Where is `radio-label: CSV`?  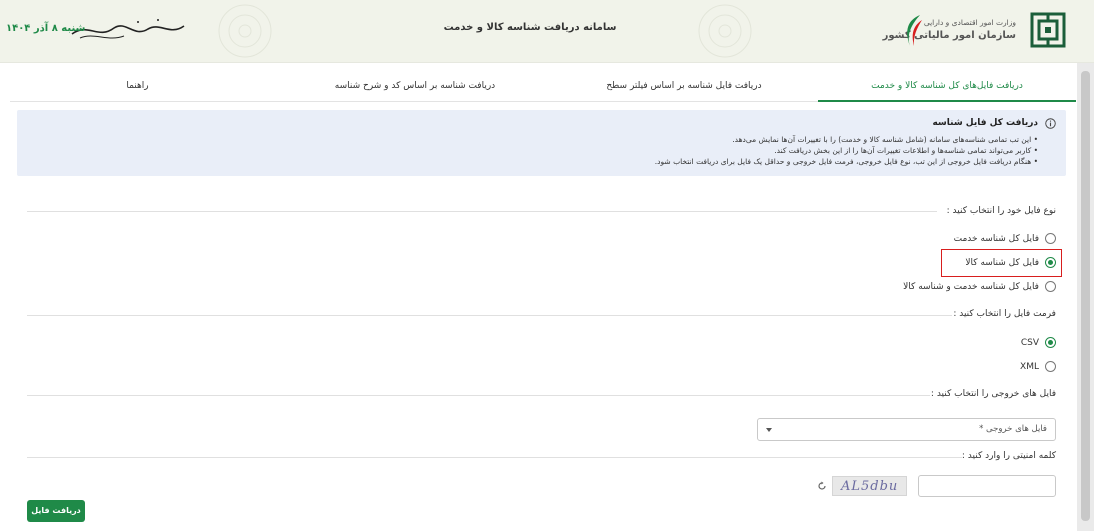
radio-label: CSV is located at coordinates (1029, 342).